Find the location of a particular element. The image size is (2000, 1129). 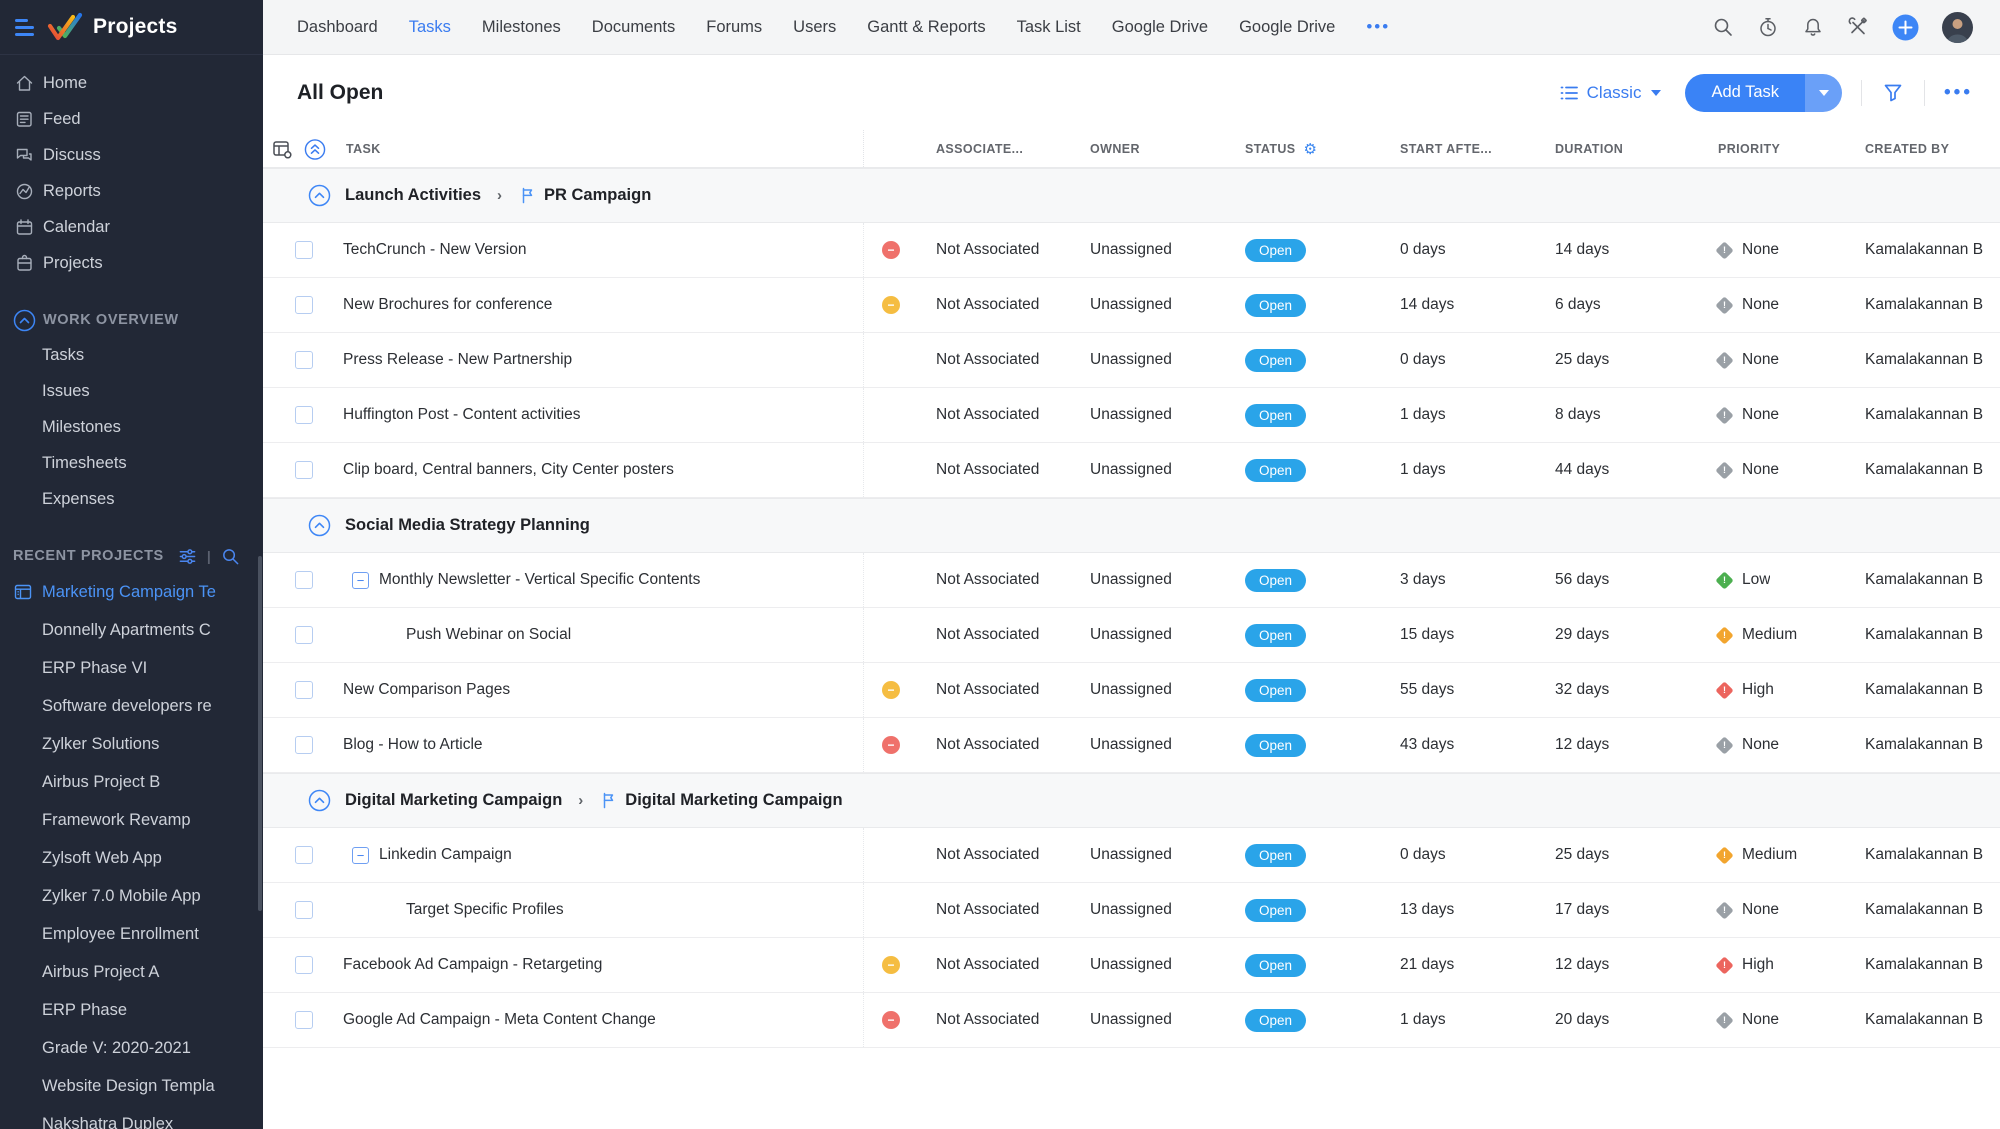

tab-forums: Forums is located at coordinates (734, 27).